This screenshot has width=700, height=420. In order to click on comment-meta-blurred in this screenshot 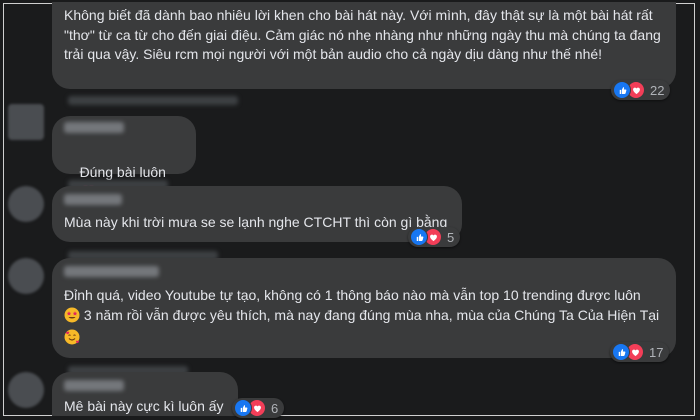, I will do `click(153, 100)`.